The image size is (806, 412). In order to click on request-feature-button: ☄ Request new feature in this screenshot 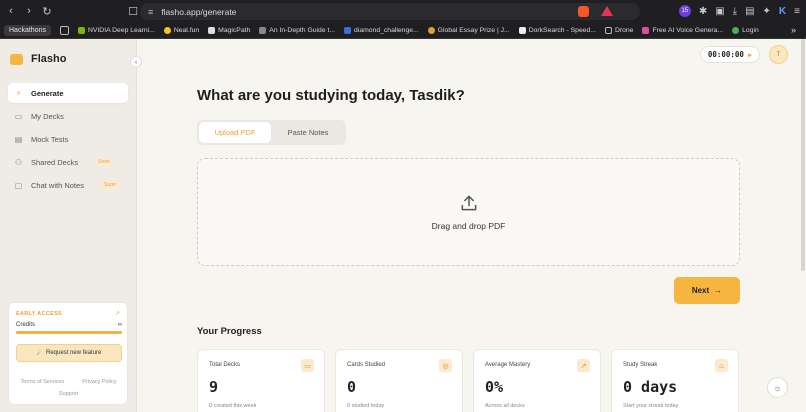, I will do `click(69, 353)`.